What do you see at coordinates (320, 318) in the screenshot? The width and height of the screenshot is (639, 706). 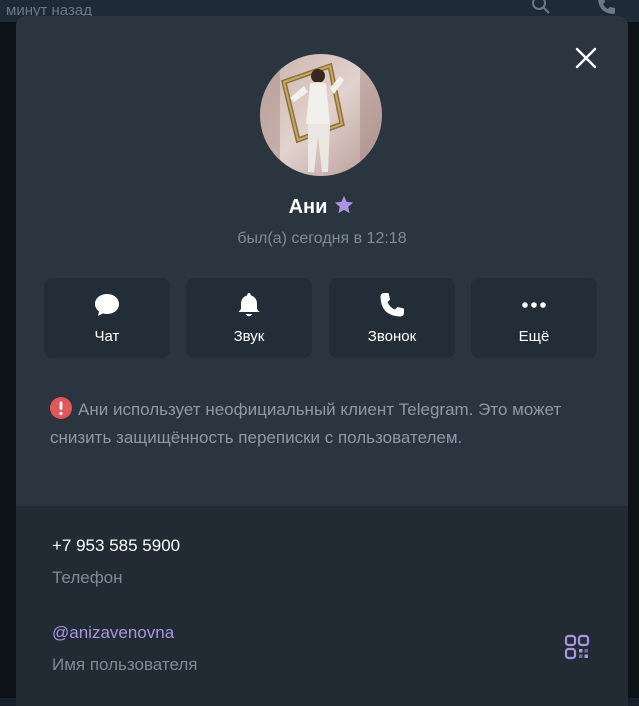 I see `action-buttons: Чат Звук Звонок Ещё` at bounding box center [320, 318].